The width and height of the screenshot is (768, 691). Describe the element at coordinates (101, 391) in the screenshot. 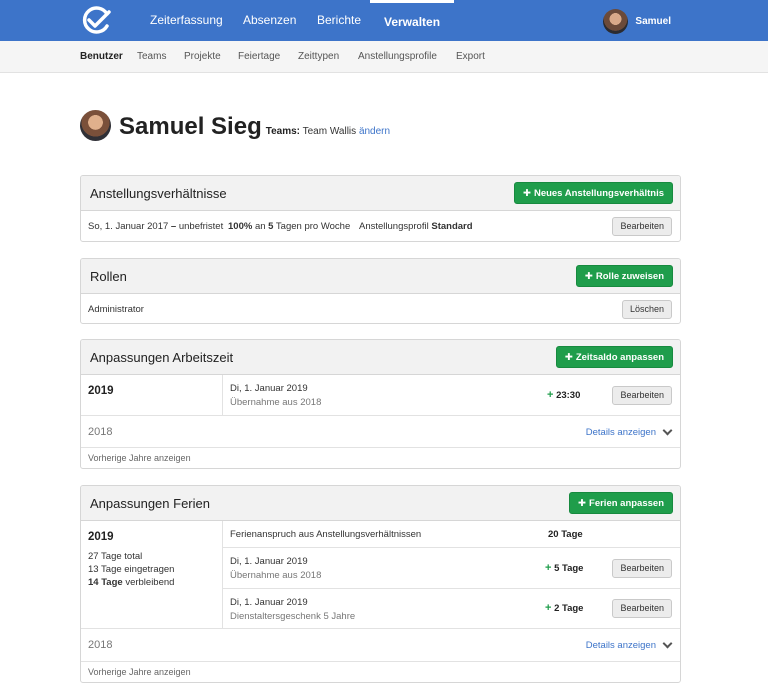

I see `worktime-current-year: 2019` at that location.